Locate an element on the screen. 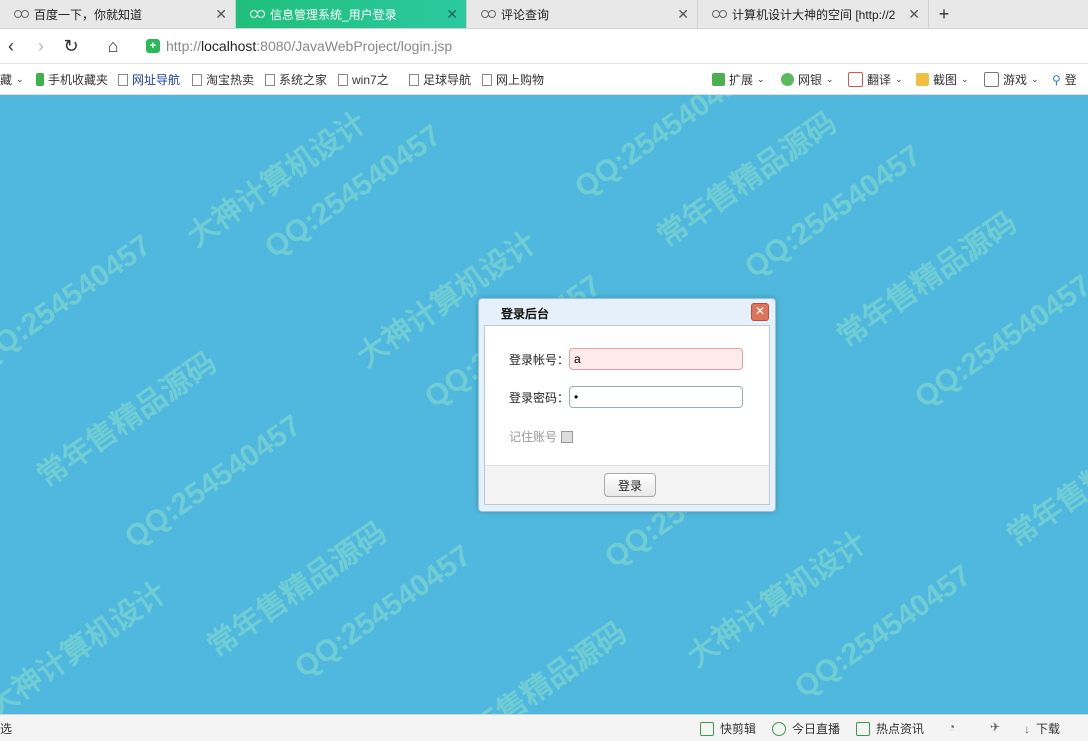 Image resolution: width=1088 pixels, height=741 pixels. bookmark-nav: 网址导航 is located at coordinates (149, 79).